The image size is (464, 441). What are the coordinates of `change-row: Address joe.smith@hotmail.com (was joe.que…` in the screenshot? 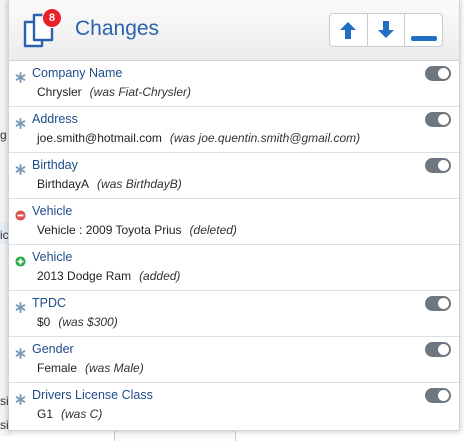 It's located at (234, 130).